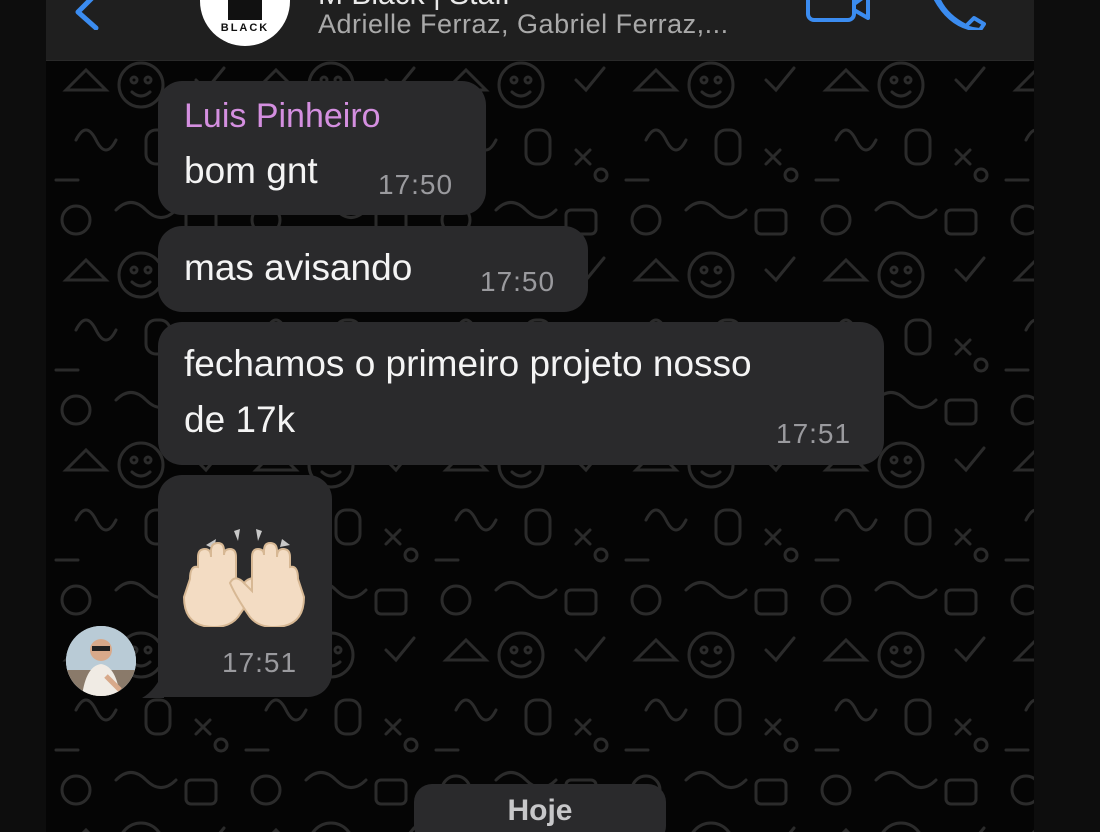 The height and width of the screenshot is (832, 1100). Describe the element at coordinates (244, 578) in the screenshot. I see `raising-hands-emoji` at that location.